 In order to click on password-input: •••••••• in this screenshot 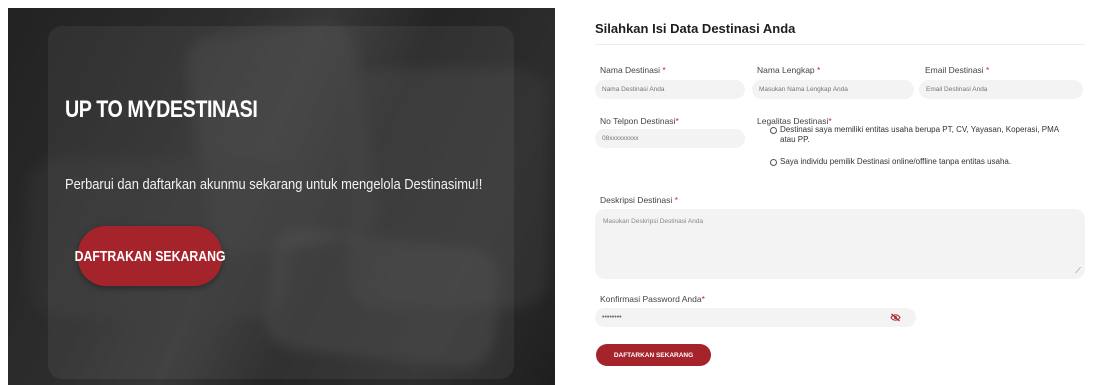, I will do `click(755, 317)`.